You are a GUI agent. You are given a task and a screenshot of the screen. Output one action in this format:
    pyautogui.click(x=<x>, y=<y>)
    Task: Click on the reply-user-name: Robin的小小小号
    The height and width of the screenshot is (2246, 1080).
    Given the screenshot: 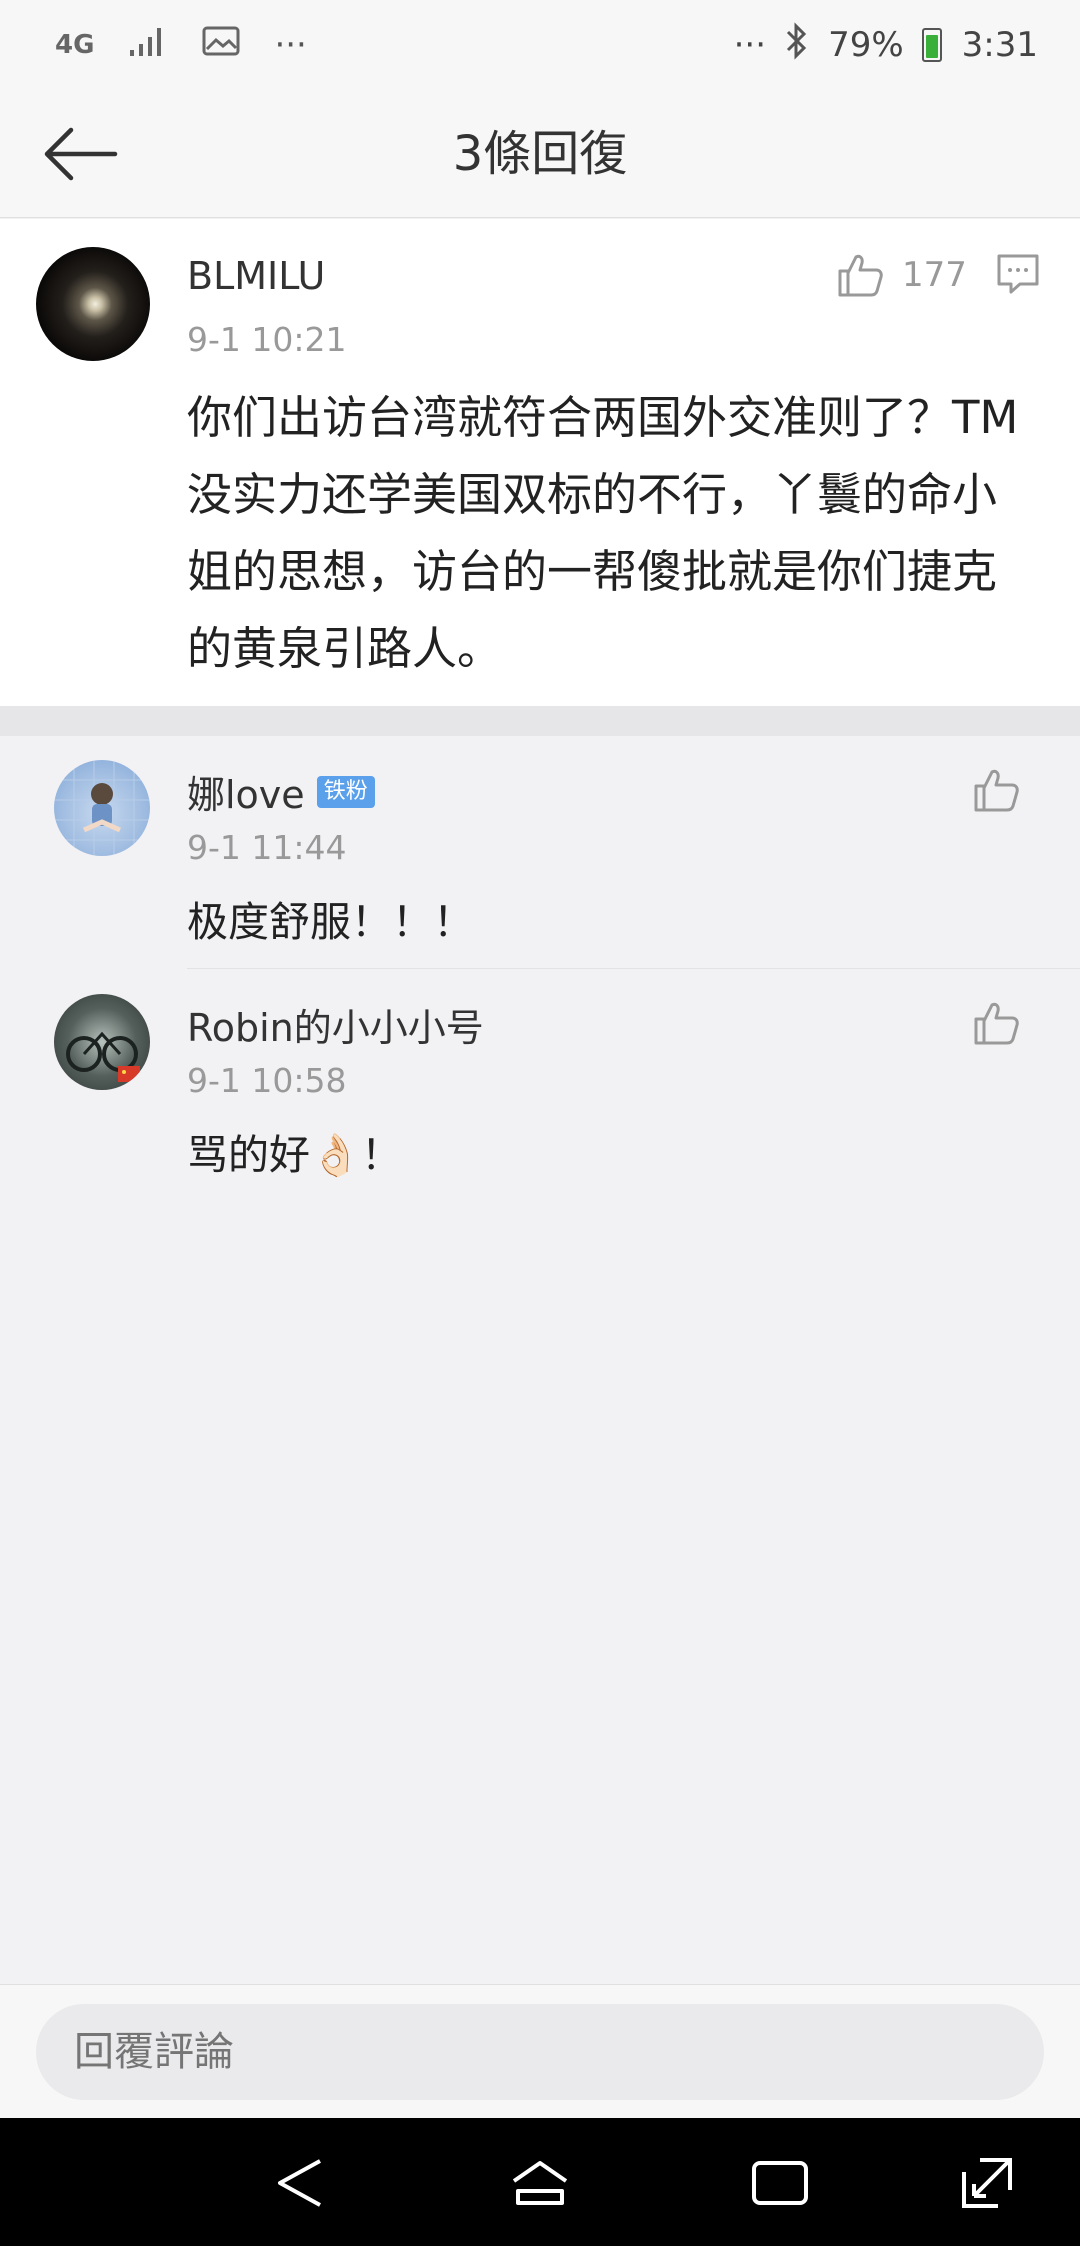 What is the action you would take?
    pyautogui.click(x=335, y=1028)
    